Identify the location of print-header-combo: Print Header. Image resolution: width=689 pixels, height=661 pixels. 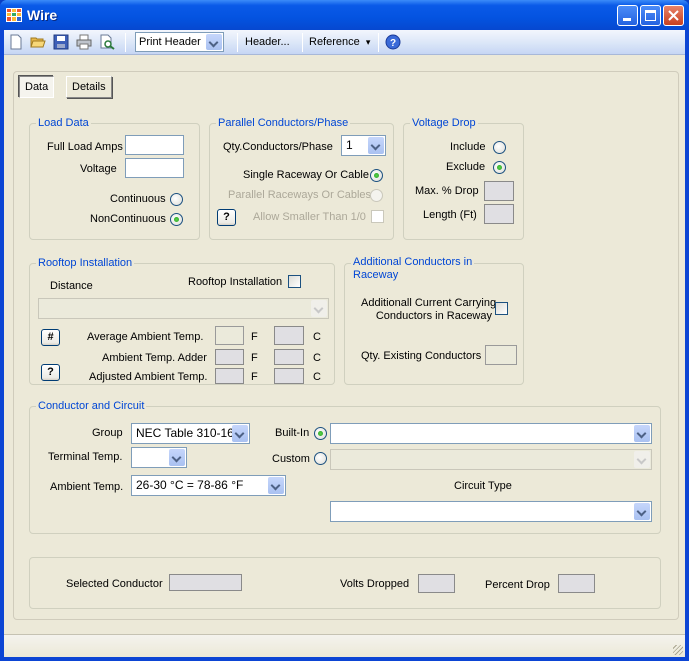
(179, 42).